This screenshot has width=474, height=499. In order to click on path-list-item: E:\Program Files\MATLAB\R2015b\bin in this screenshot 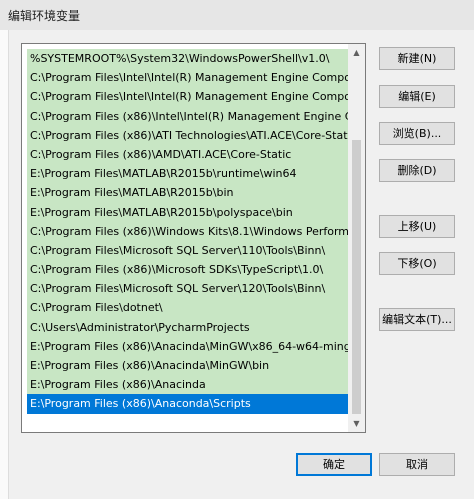, I will do `click(187, 193)`.